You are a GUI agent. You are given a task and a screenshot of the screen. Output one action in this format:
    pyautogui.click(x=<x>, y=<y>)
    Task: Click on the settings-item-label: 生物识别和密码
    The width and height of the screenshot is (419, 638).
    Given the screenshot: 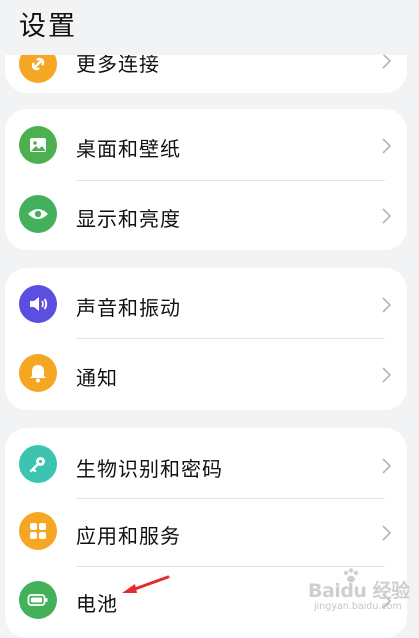 What is the action you would take?
    pyautogui.click(x=149, y=469)
    